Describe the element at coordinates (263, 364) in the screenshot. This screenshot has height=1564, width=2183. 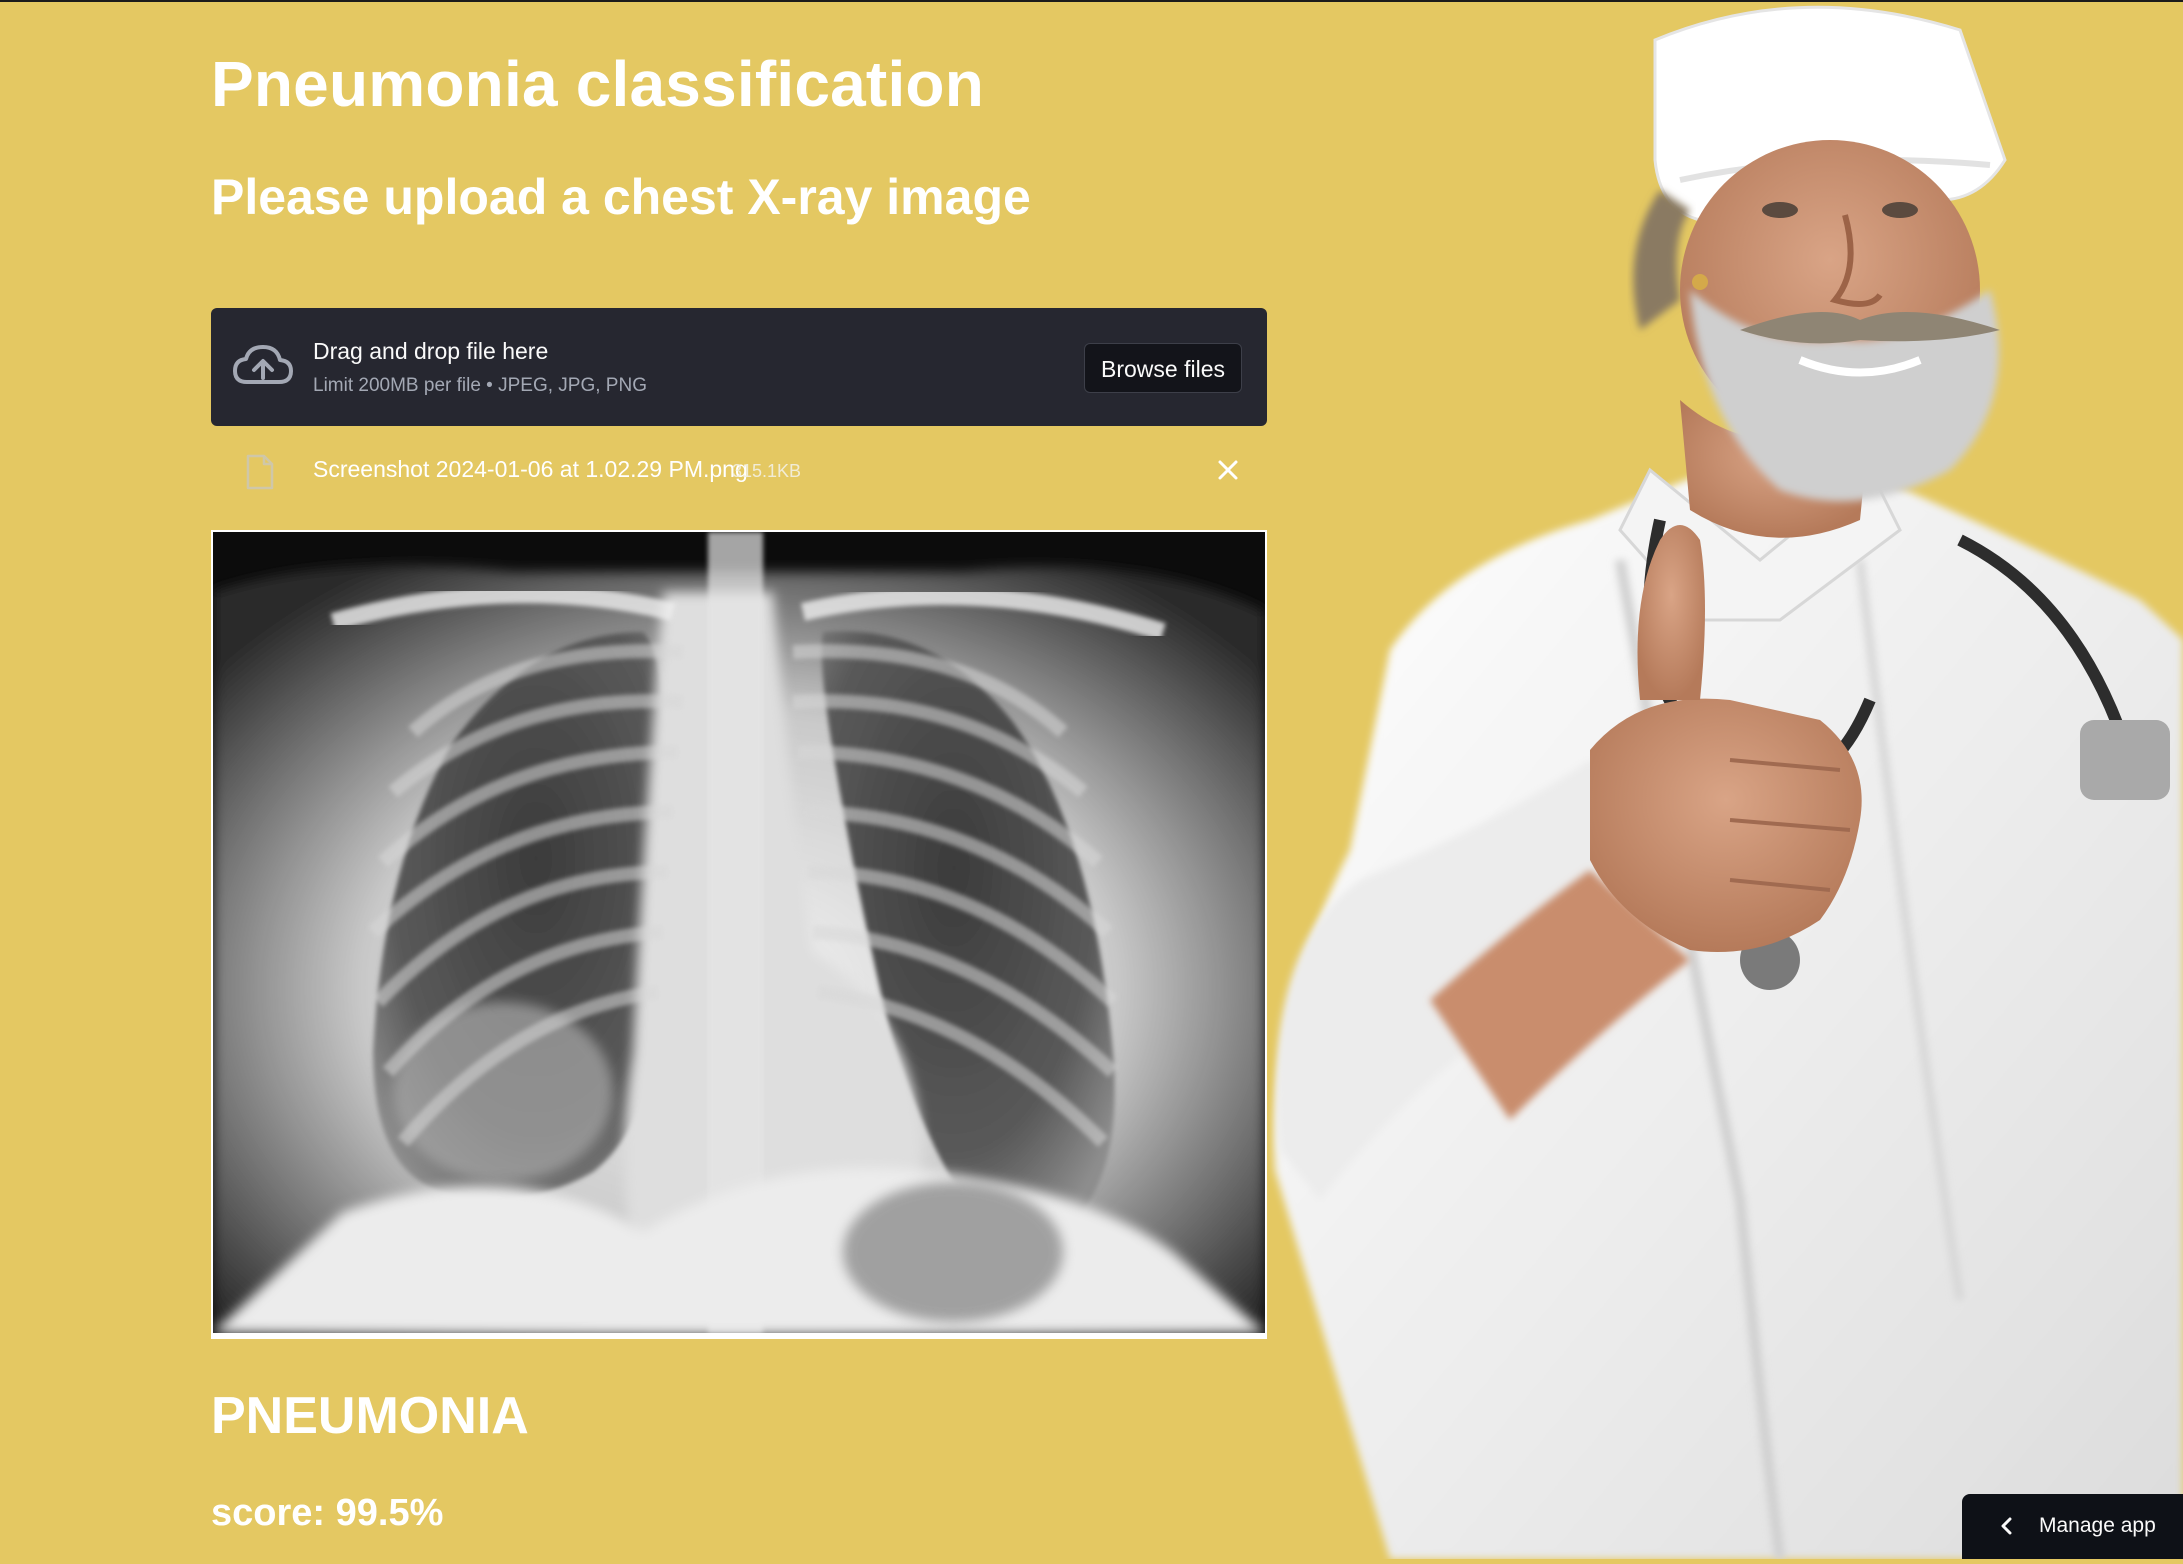
I see `cloud-upload-icon` at that location.